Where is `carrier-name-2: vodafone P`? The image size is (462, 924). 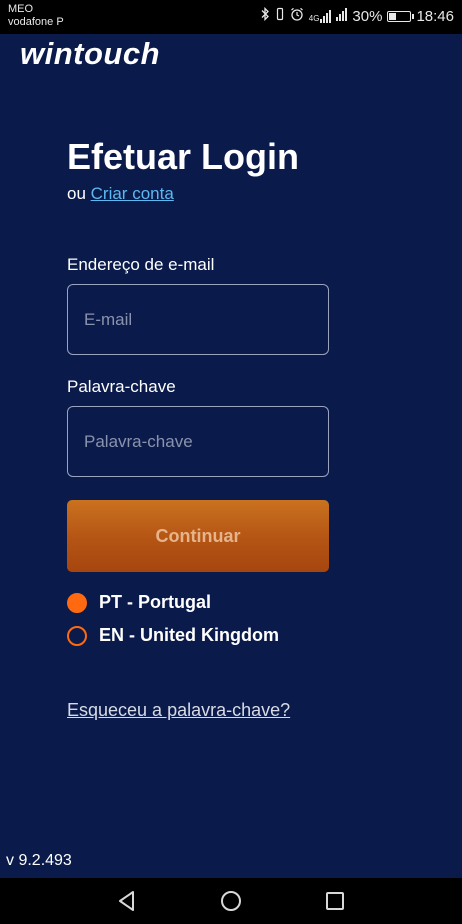
carrier-name-2: vodafone P is located at coordinates (36, 22).